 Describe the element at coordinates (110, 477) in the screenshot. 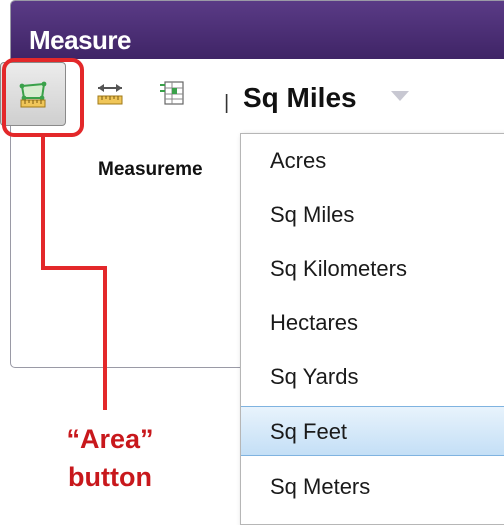

I see `callout-line-2: button` at that location.